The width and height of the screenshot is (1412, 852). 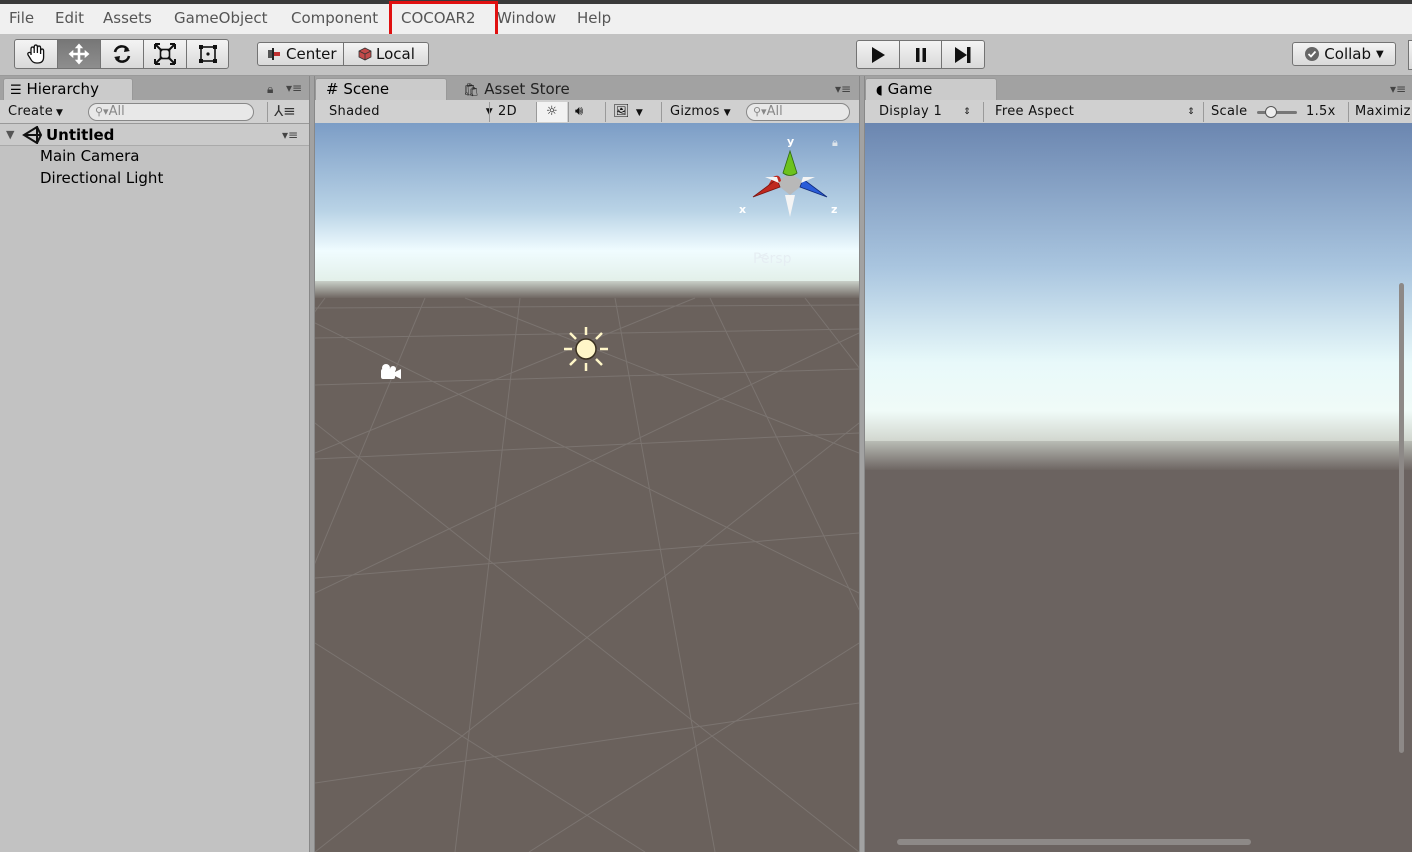 I want to click on step-icon, so click(x=963, y=54).